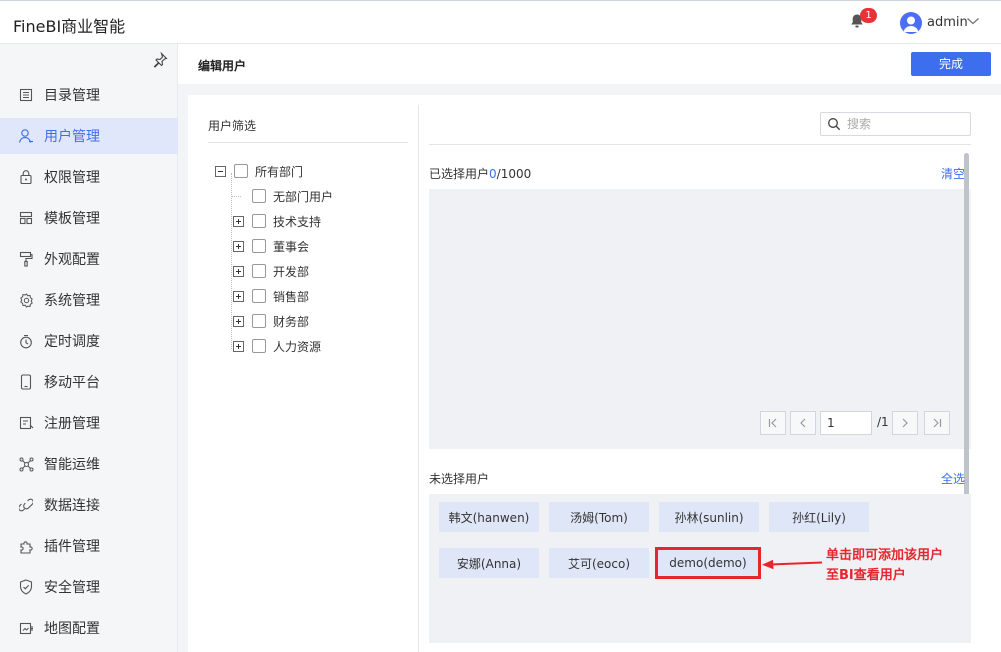 This screenshot has width=1001, height=652. I want to click on annotation-text: 单击即可添加该用户 至BI查看用户, so click(884, 566).